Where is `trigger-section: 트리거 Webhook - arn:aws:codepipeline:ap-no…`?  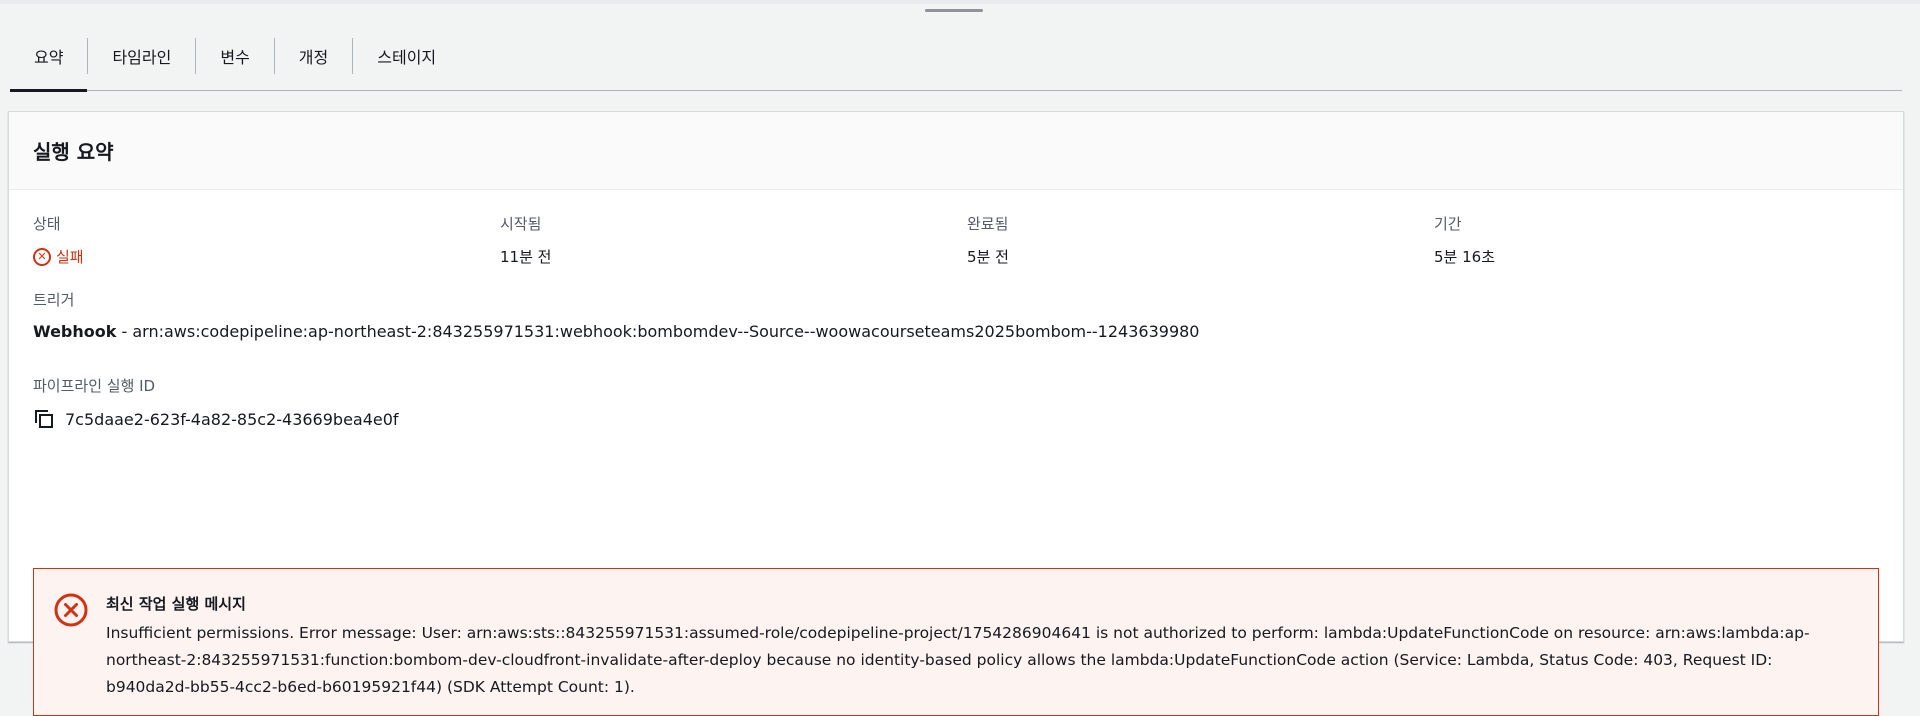
trigger-section: 트리거 Webhook - arn:aws:codepipeline:ap-no… is located at coordinates (956, 315).